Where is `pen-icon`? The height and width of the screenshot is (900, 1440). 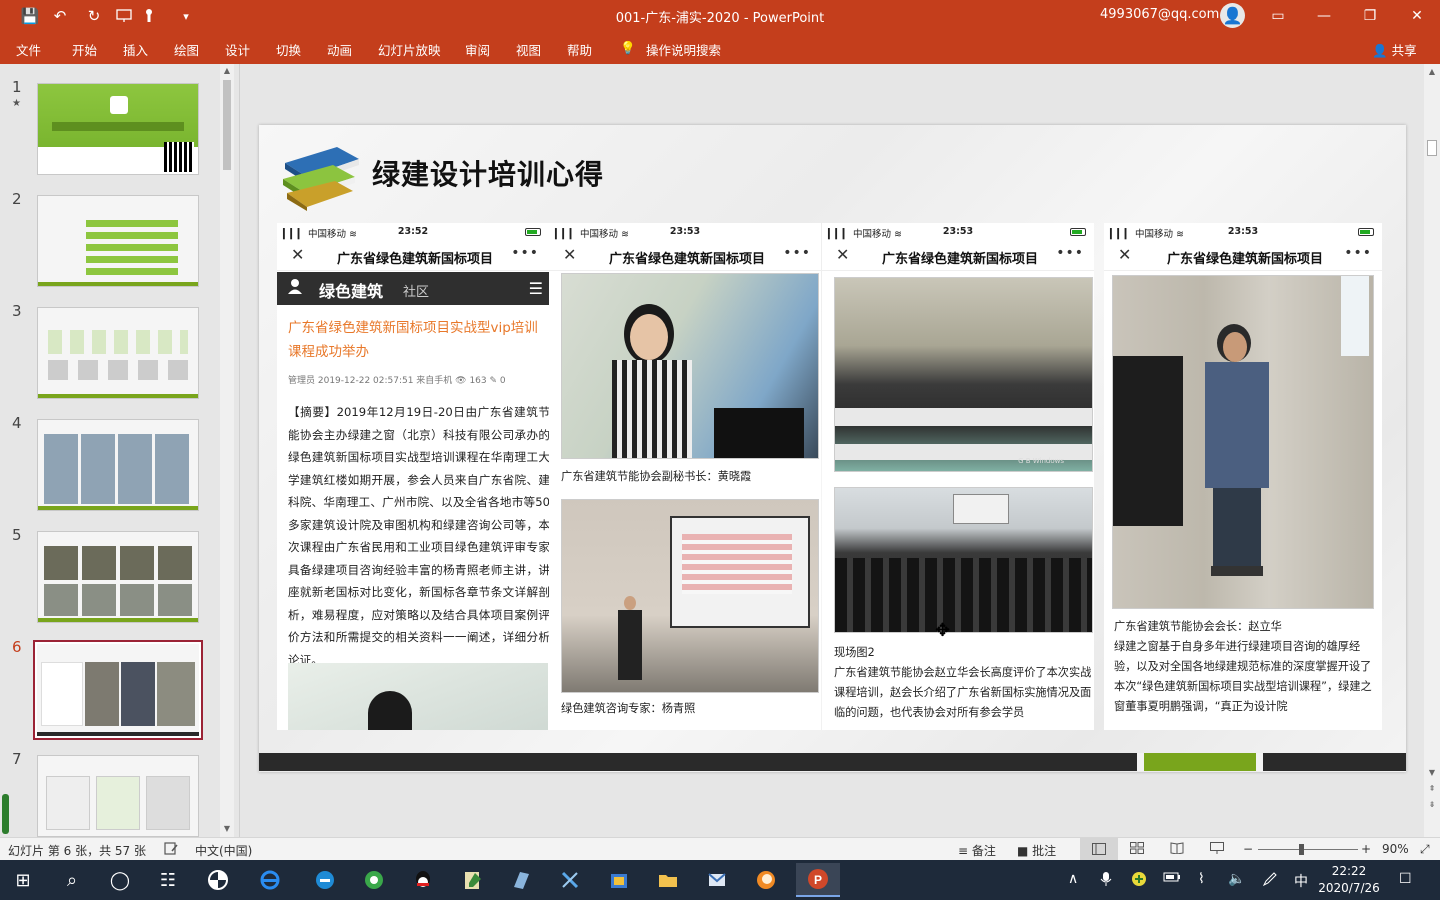 pen-icon is located at coordinates (1270, 881).